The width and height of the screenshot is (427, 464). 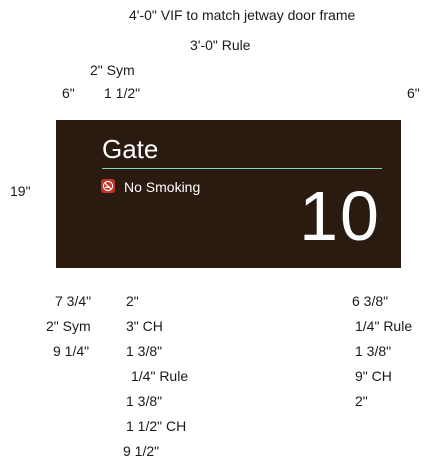 I want to click on accent-rule, so click(x=242, y=168).